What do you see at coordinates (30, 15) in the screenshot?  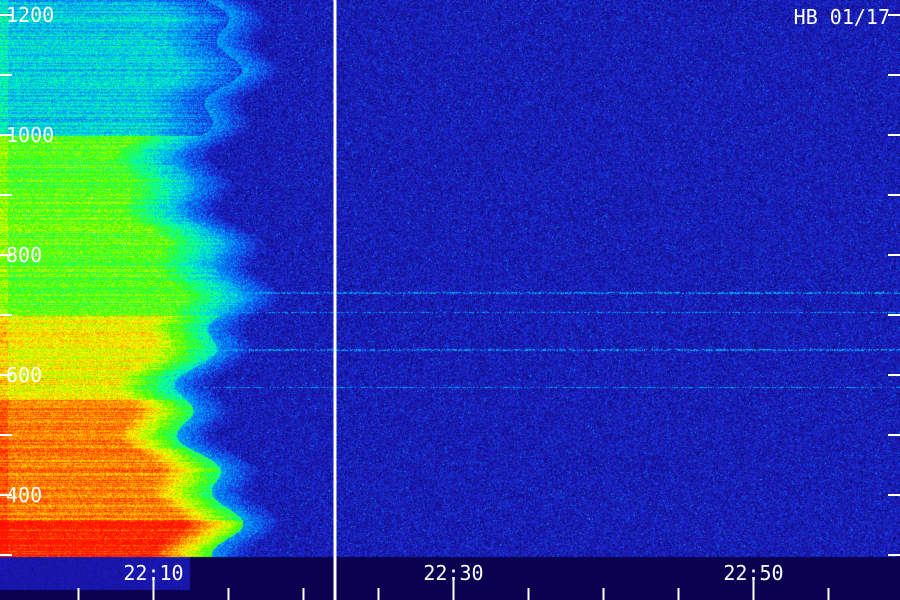 I see `y-tick-label: 1200` at bounding box center [30, 15].